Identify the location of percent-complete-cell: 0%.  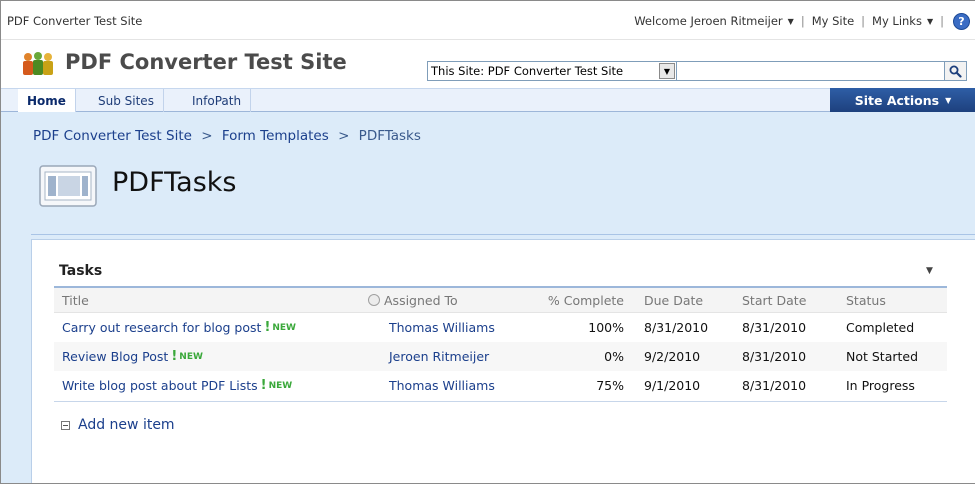
(614, 356).